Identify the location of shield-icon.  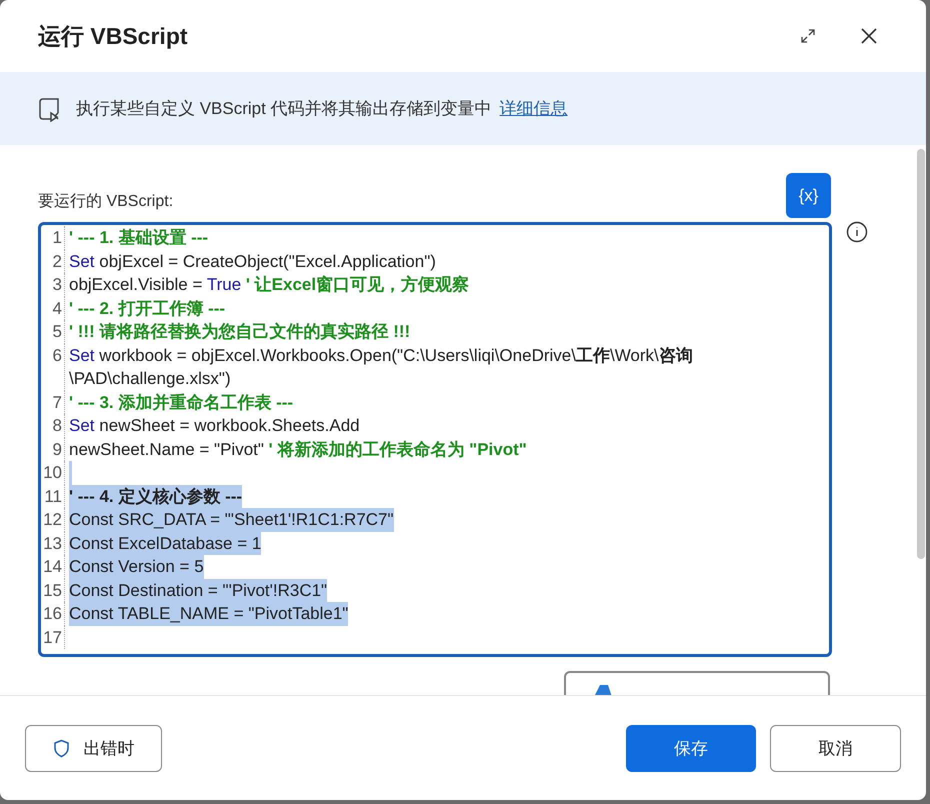
(61, 748).